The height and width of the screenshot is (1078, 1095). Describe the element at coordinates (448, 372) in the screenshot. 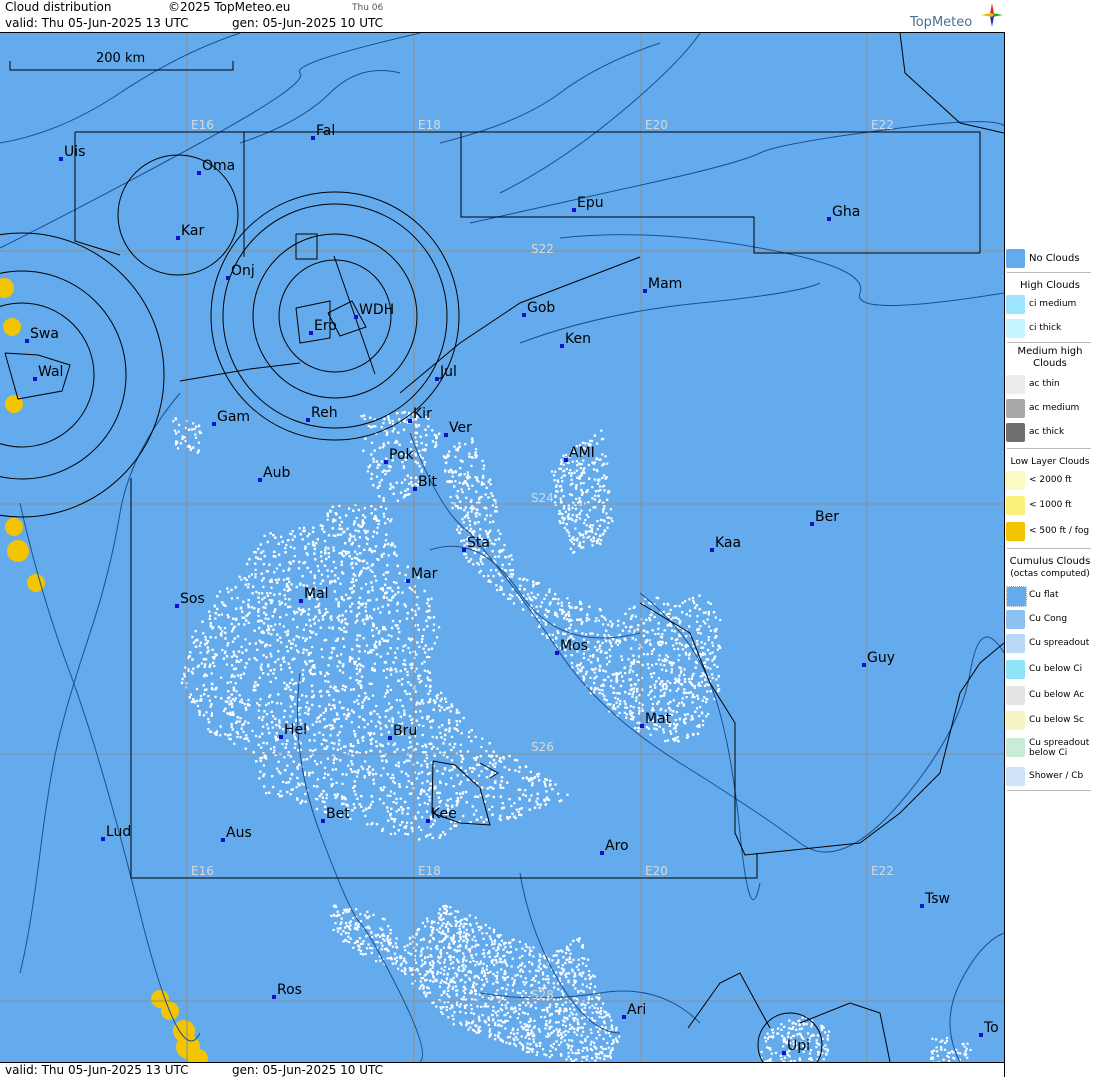

I see `station-label: Jul` at that location.